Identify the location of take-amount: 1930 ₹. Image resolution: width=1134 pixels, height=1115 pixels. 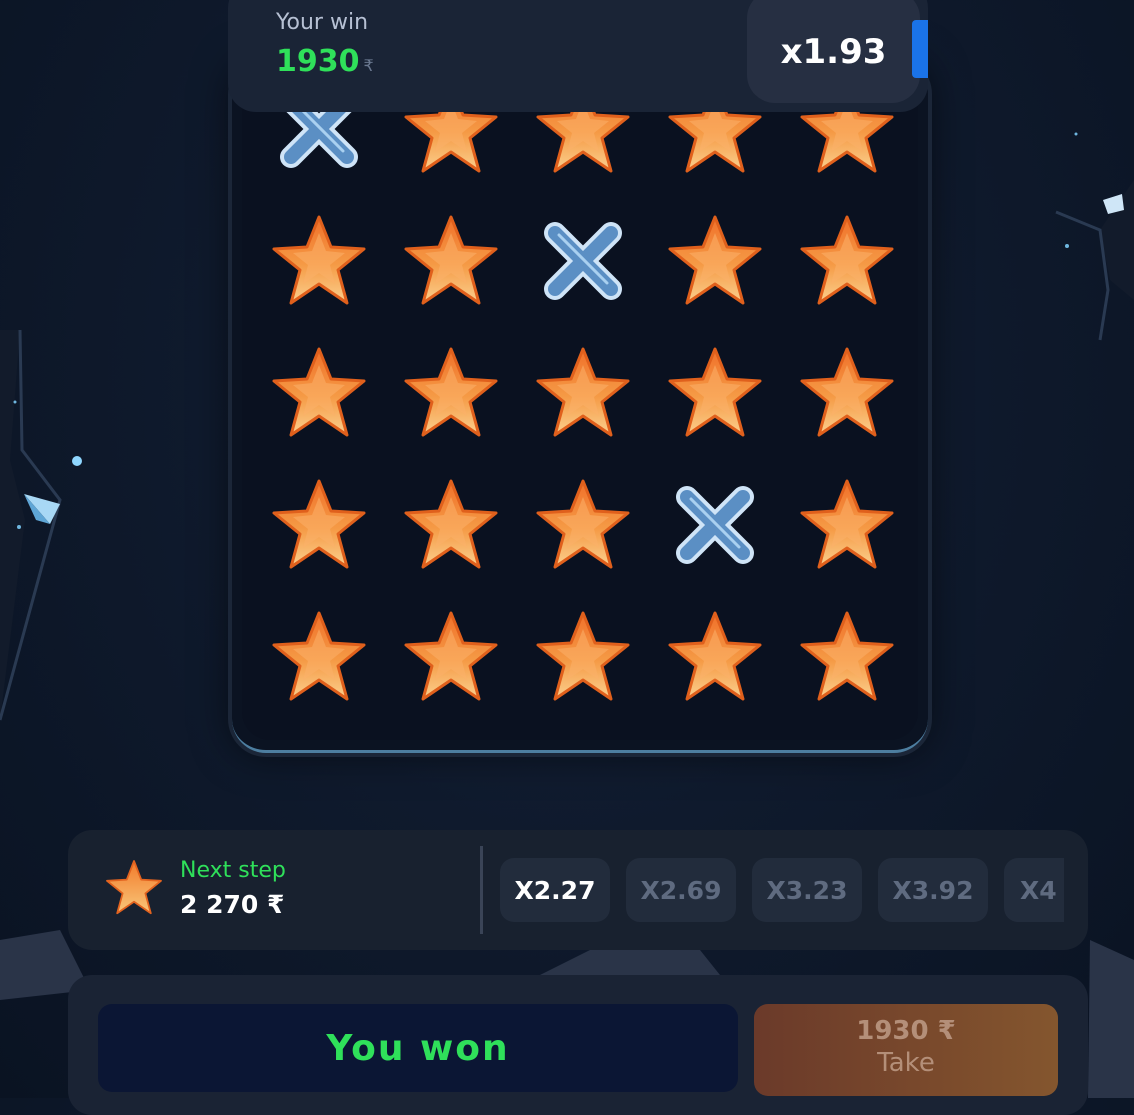
(906, 1031).